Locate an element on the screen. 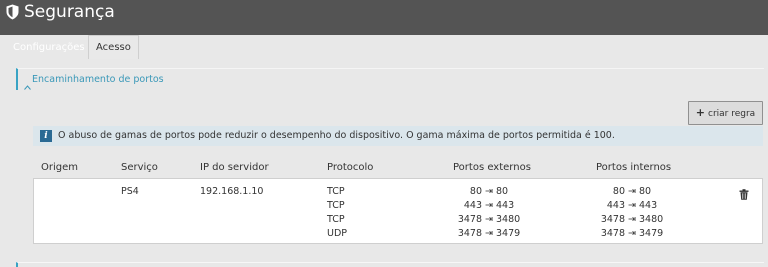 This screenshot has height=267, width=768. cell-internal-ports: 3478 ⇥ 3480 is located at coordinates (632, 219).